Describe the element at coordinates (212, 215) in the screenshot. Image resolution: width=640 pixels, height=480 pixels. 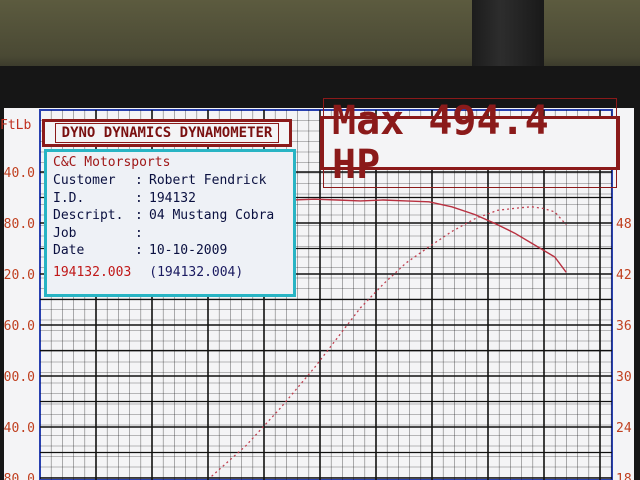
I see `description-value: 04 Mustang Cobra` at that location.